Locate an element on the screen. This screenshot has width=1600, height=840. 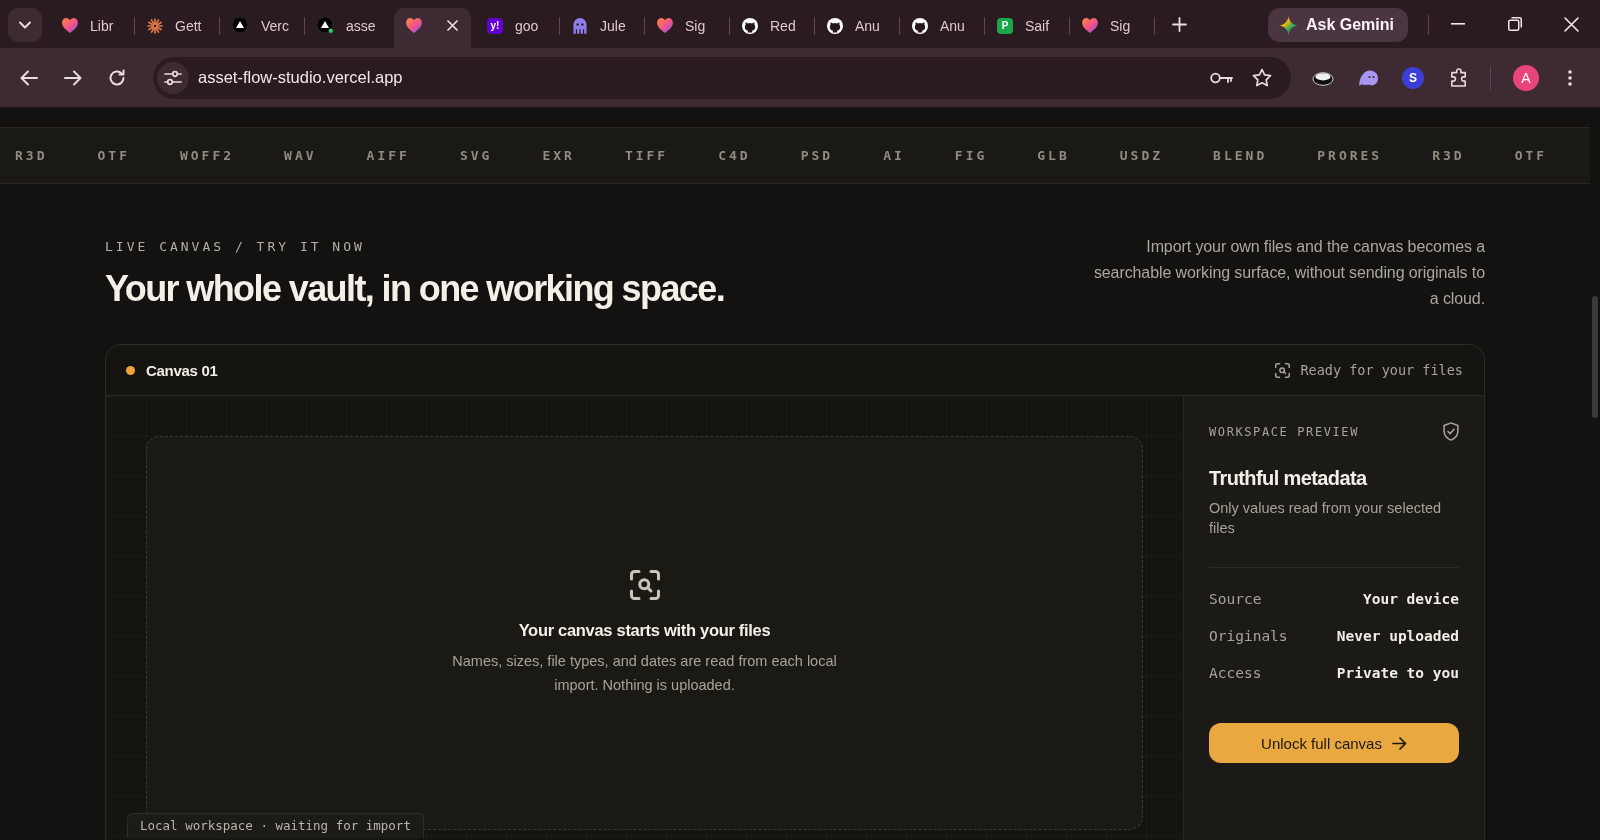
format-label: FIG is located at coordinates (971, 155).